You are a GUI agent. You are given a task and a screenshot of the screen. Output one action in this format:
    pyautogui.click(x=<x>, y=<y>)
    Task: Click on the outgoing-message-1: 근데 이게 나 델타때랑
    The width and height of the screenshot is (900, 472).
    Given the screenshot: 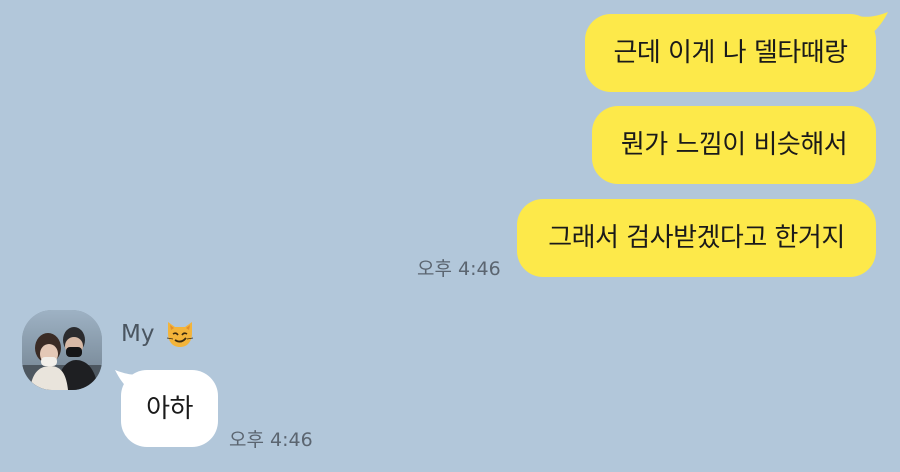 What is the action you would take?
    pyautogui.click(x=730, y=53)
    